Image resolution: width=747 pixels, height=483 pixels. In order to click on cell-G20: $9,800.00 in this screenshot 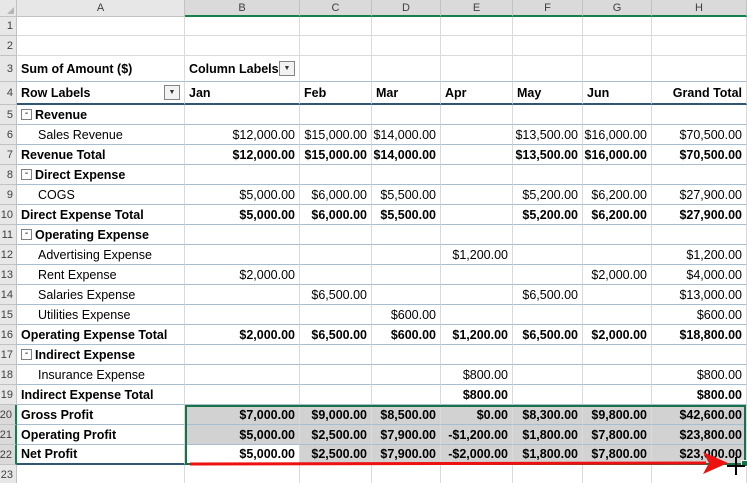, I will do `click(617, 415)`.